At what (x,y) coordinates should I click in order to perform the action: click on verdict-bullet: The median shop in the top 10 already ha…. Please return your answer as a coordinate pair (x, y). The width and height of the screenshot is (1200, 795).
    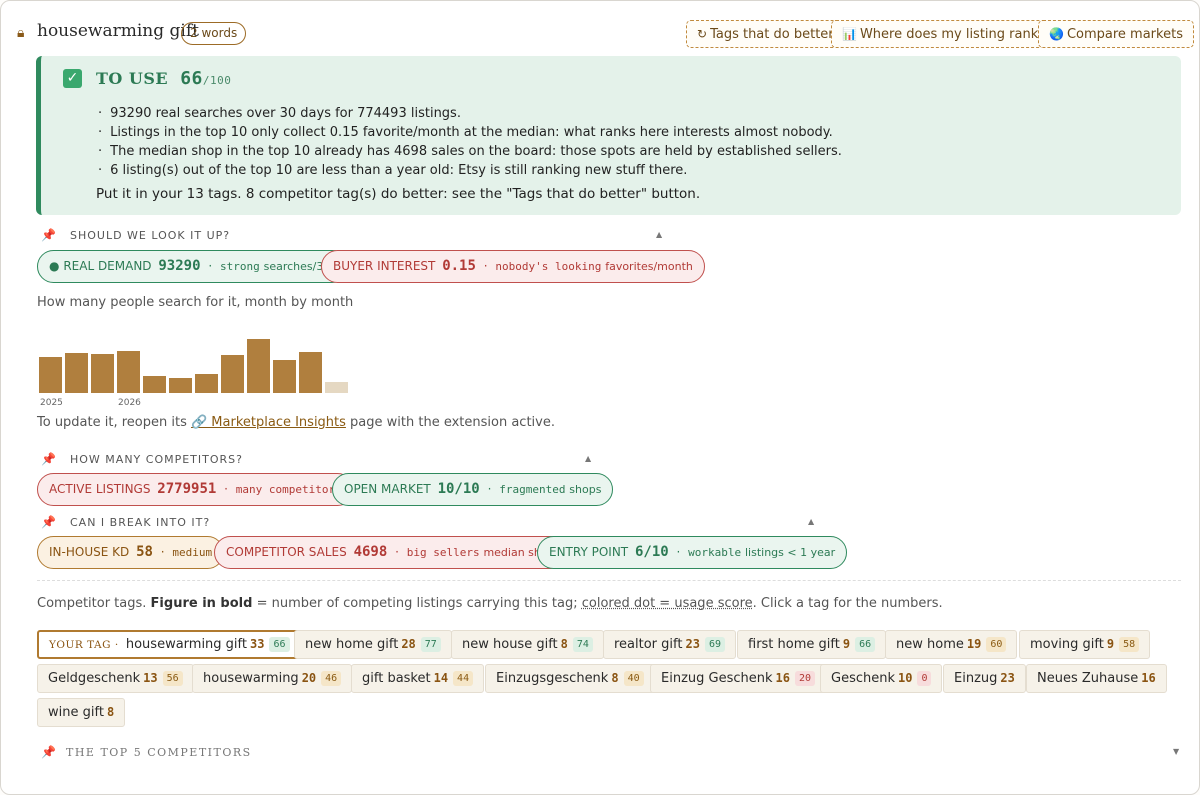
    Looking at the image, I should click on (469, 151).